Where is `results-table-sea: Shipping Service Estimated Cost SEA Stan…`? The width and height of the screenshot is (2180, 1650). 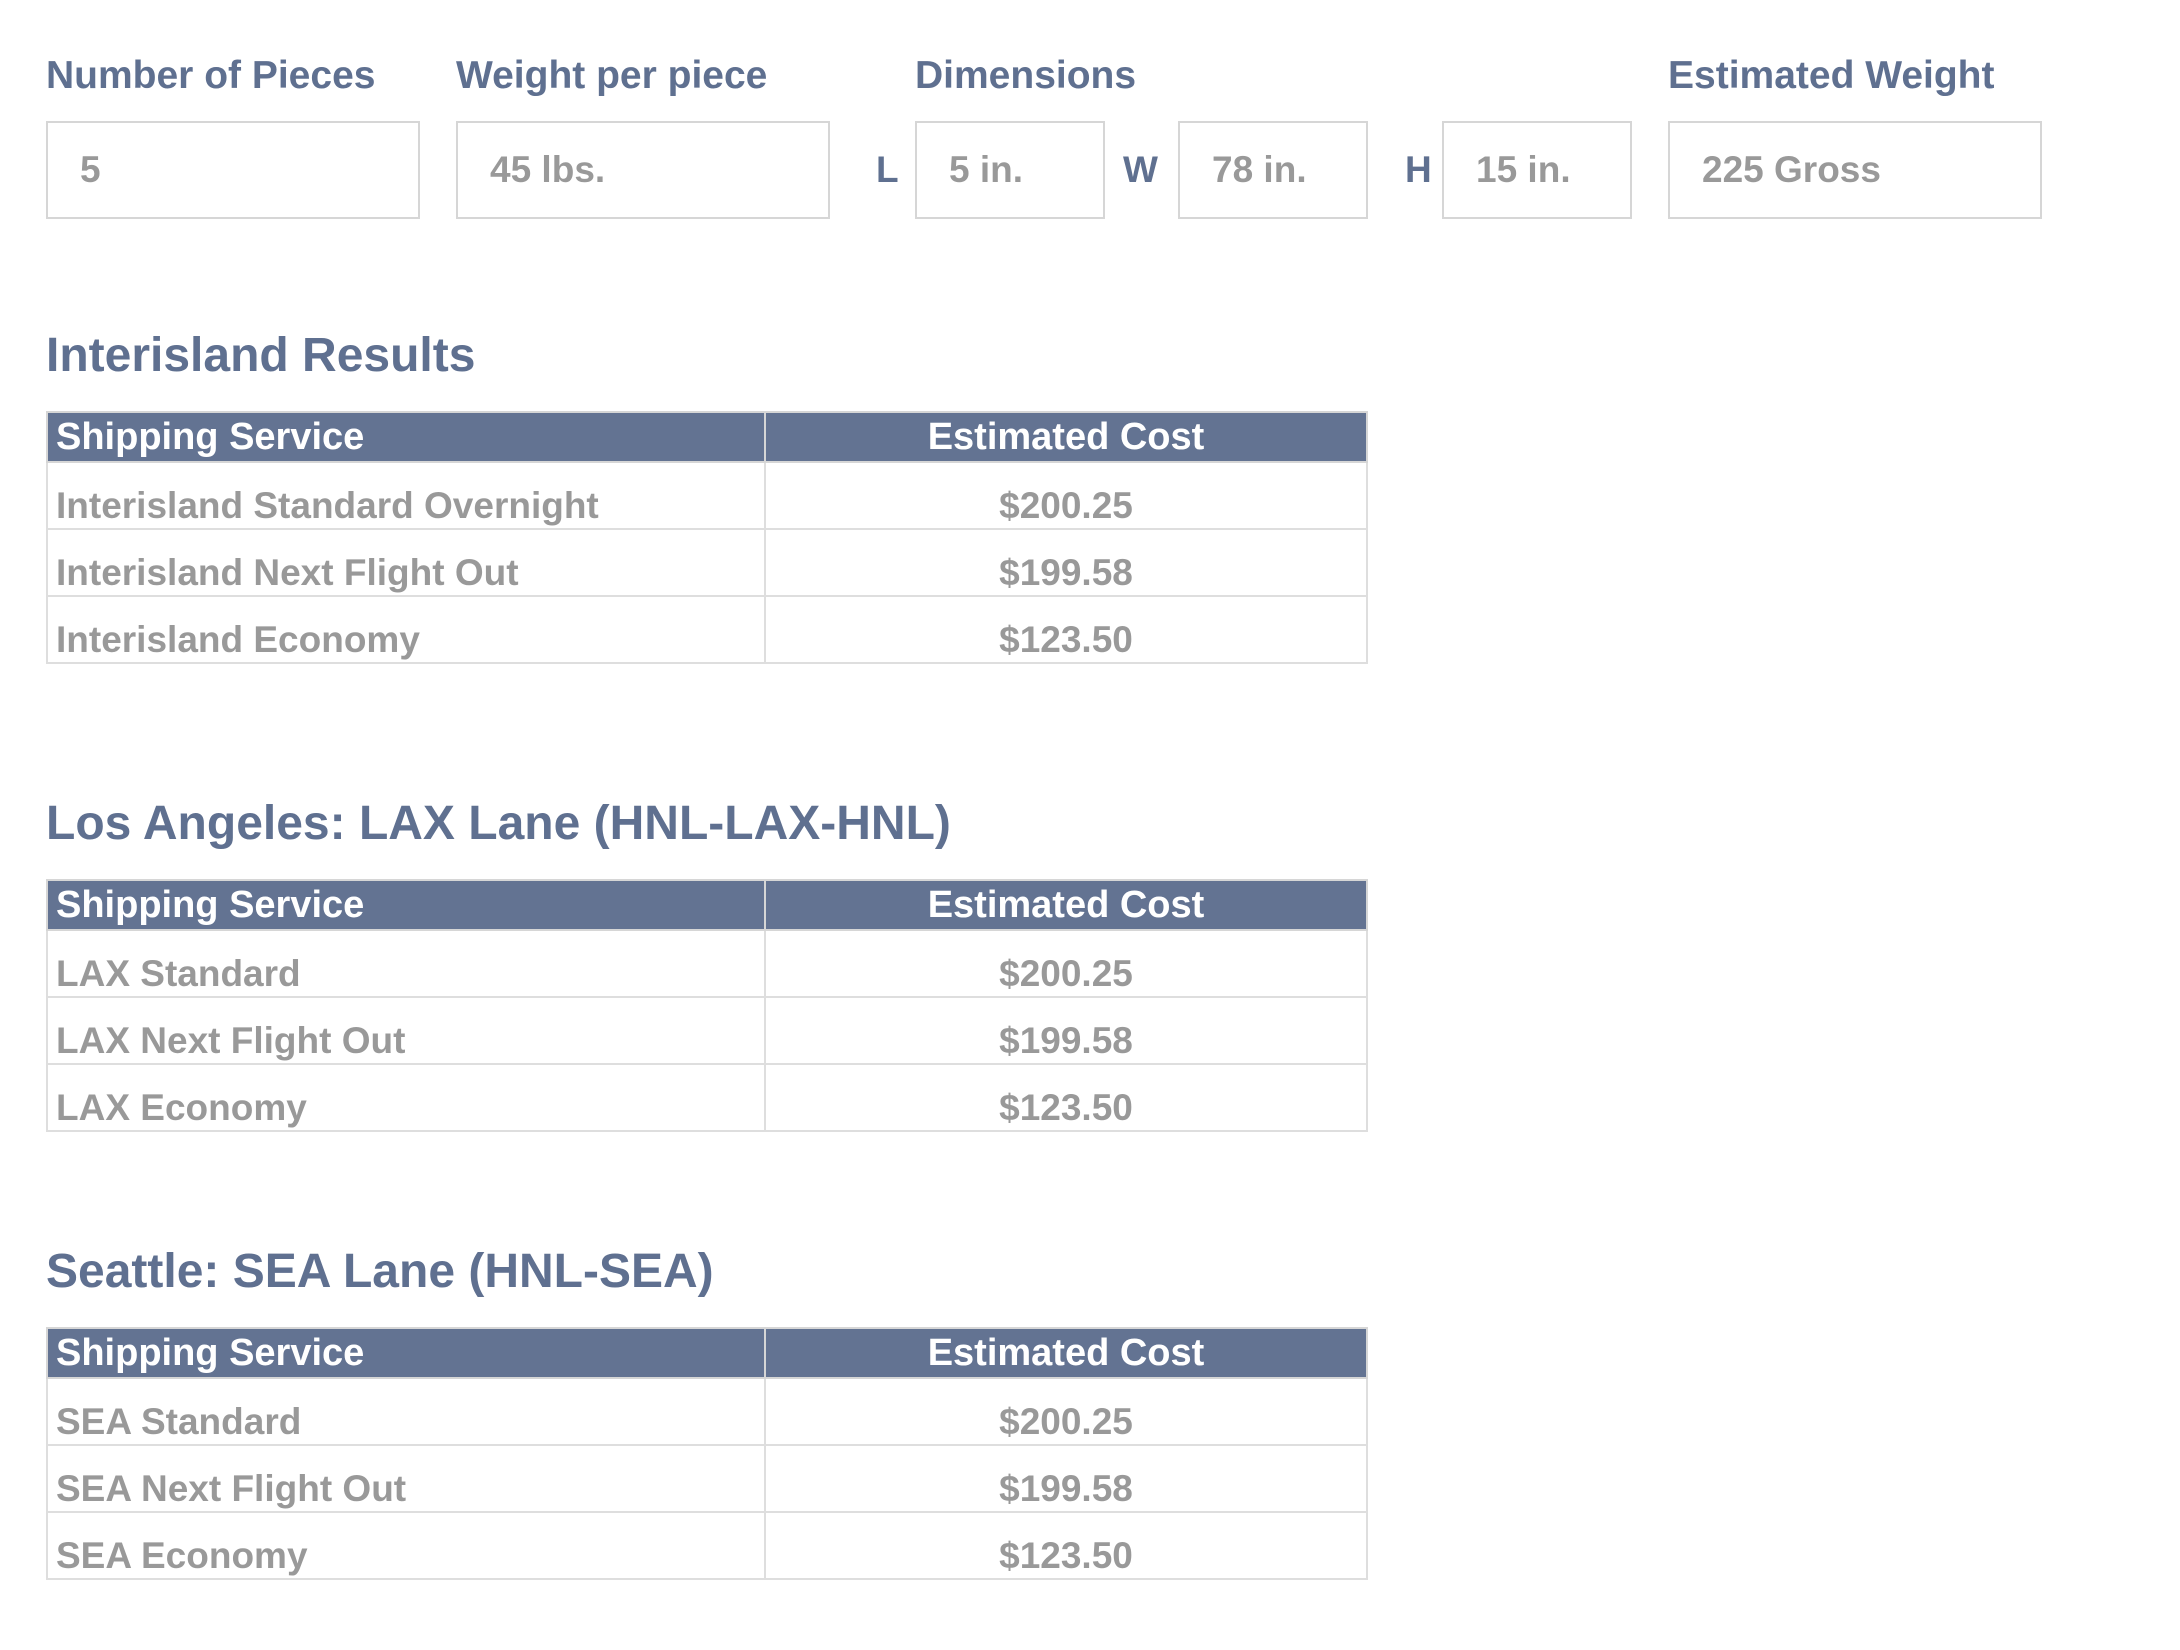 results-table-sea: Shipping Service Estimated Cost SEA Stan… is located at coordinates (707, 1453).